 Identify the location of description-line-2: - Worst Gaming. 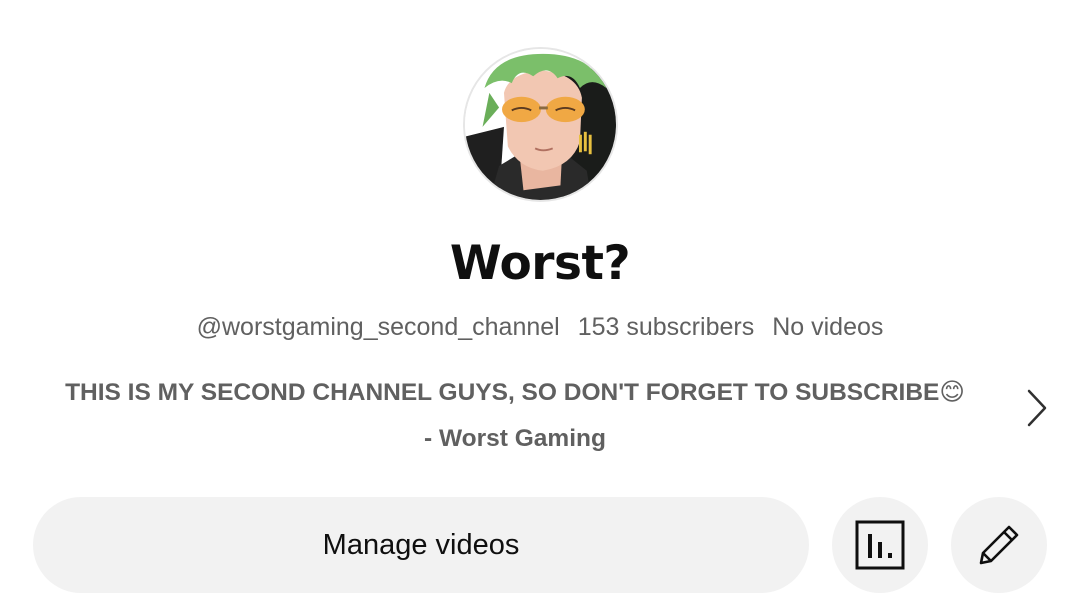
(515, 438).